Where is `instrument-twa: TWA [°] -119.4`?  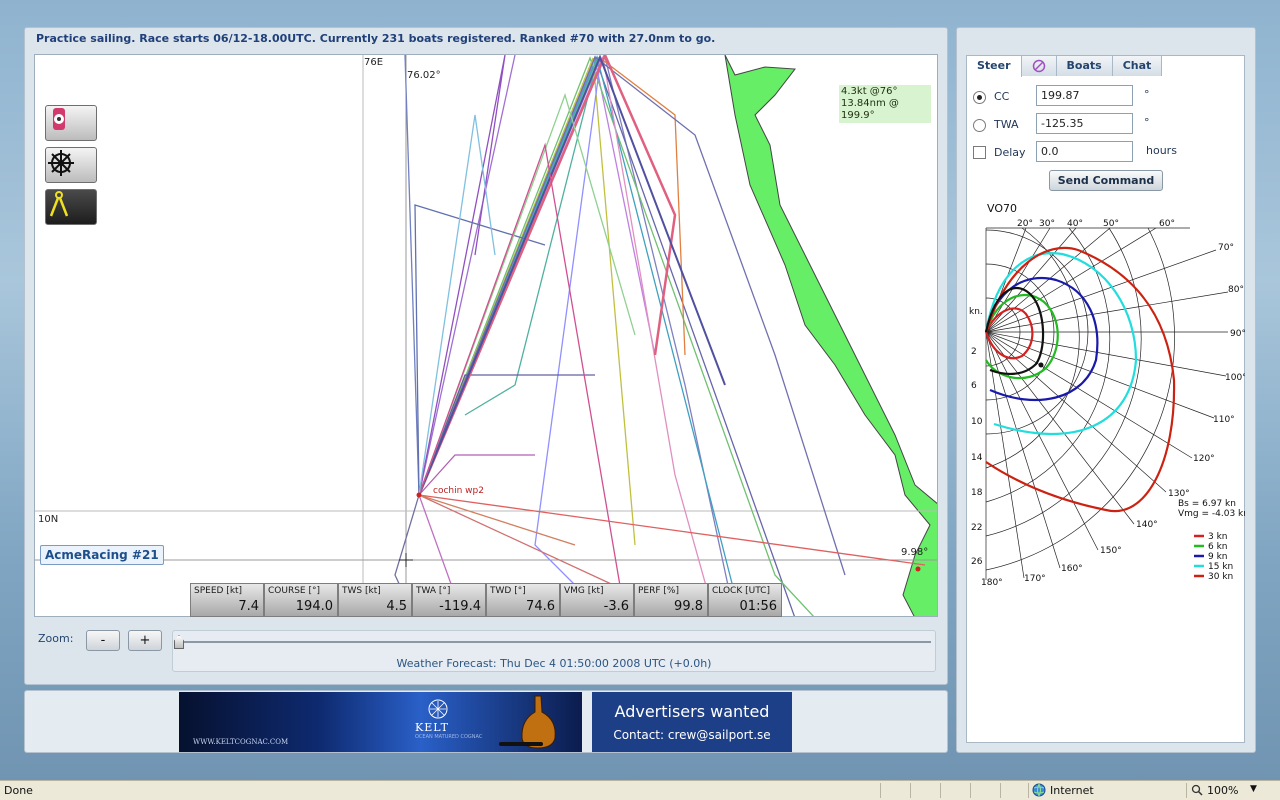 instrument-twa: TWA [°] -119.4 is located at coordinates (449, 600).